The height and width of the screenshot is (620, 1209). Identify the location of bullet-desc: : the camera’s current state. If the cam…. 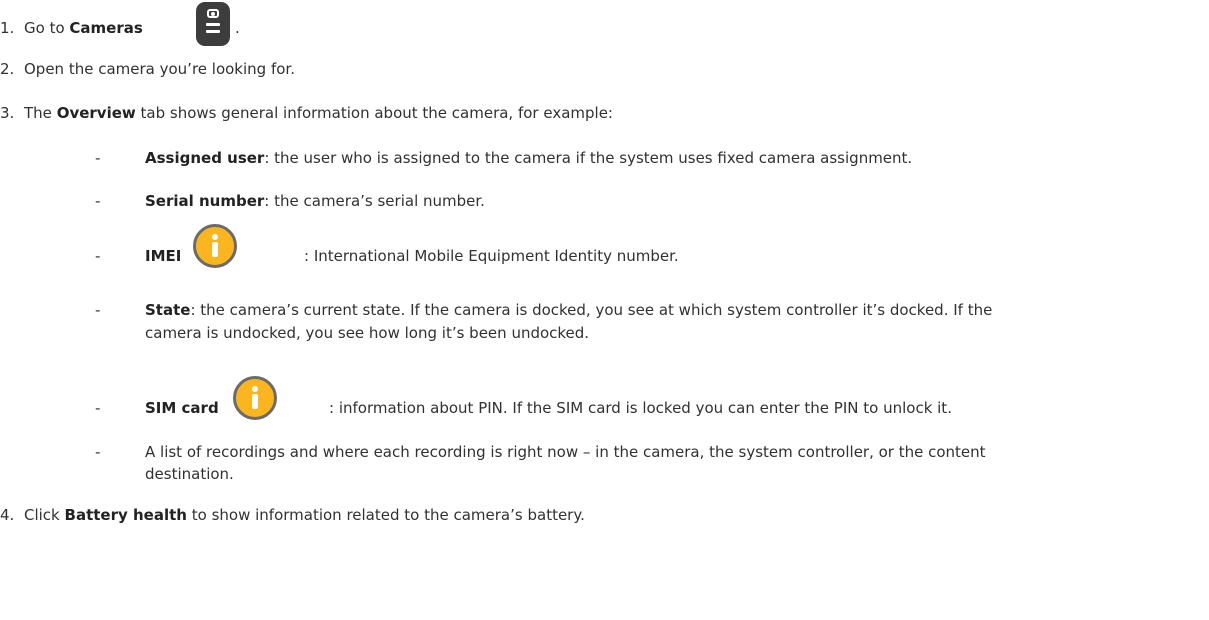
(591, 310).